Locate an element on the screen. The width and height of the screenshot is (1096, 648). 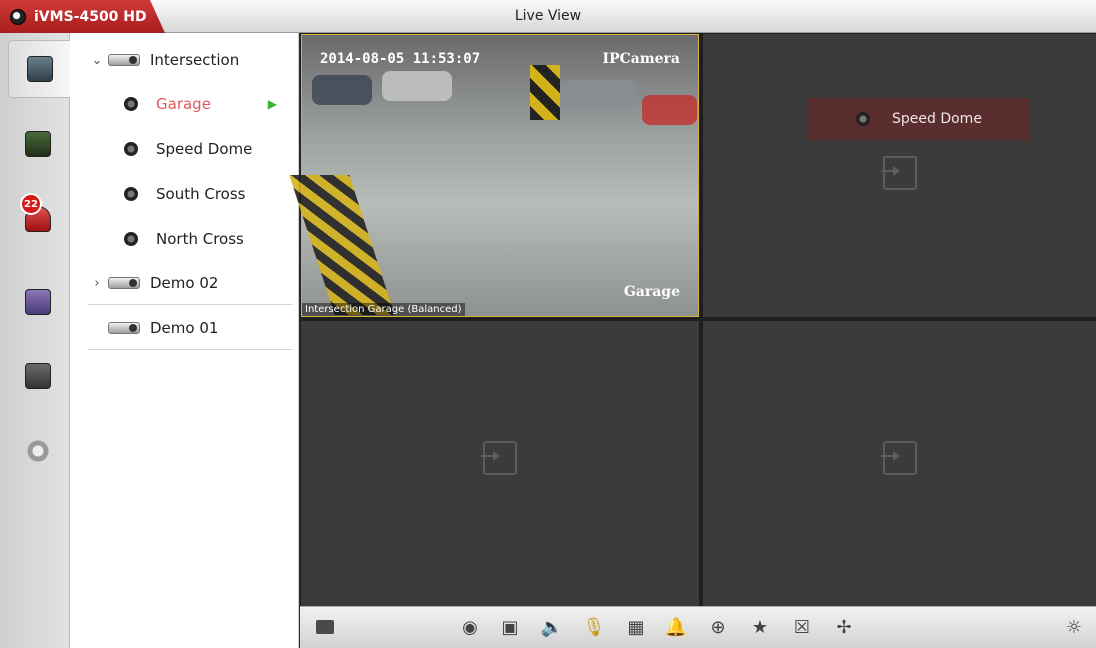
chevron-right-icon: › is located at coordinates (97, 283).